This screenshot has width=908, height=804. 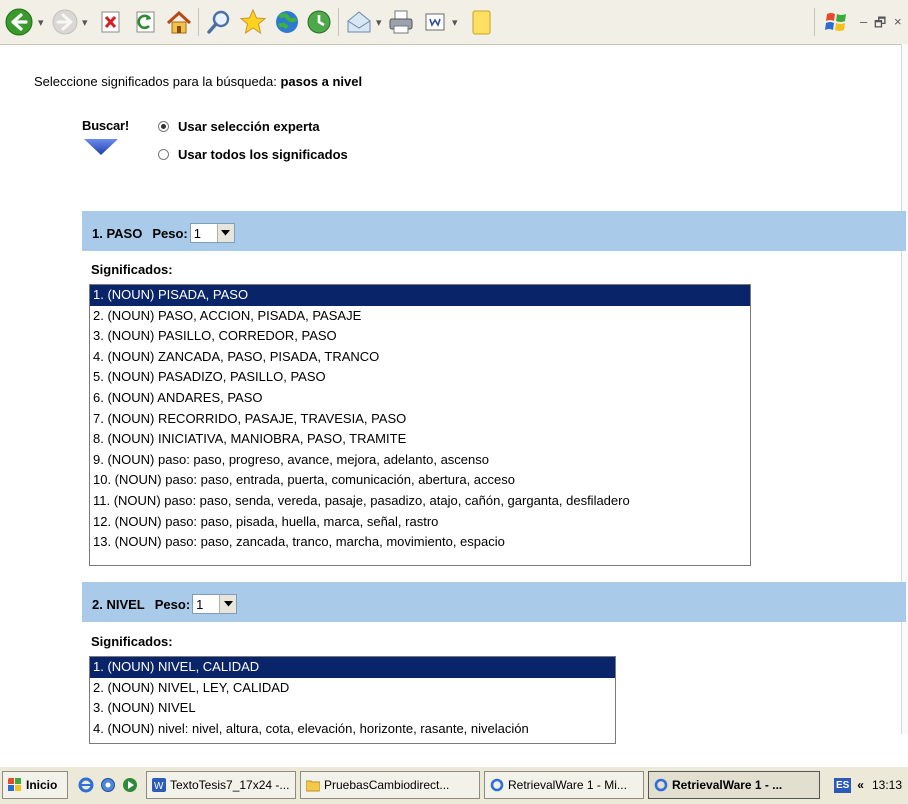 I want to click on section-title-row: 1. PASO Peso: 1, so click(x=163, y=233).